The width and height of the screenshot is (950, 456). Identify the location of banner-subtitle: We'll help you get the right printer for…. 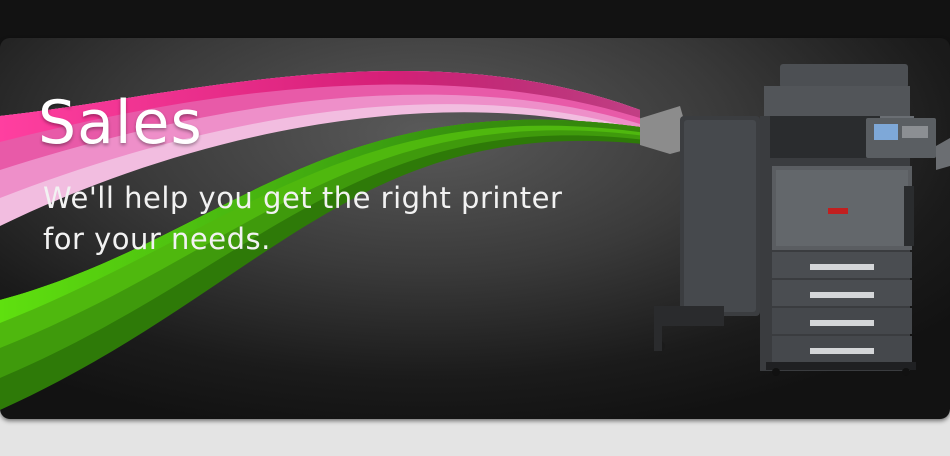
(303, 218).